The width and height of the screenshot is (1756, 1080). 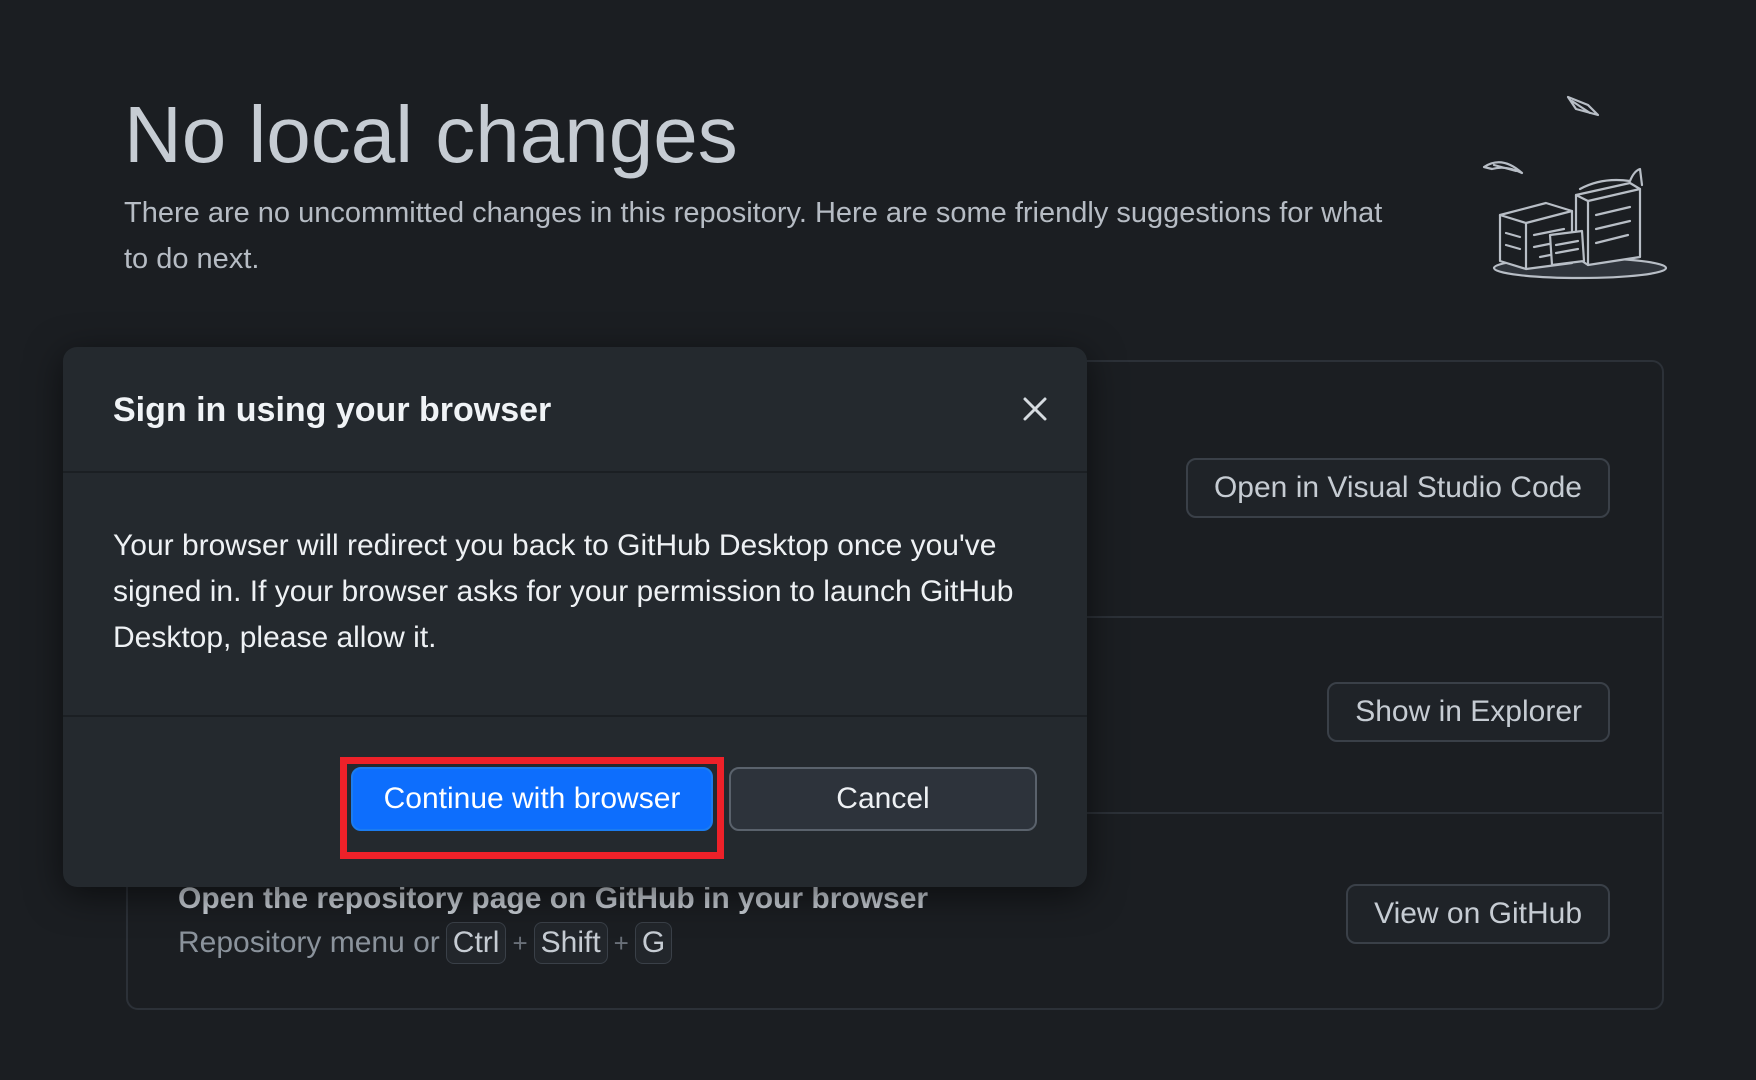 What do you see at coordinates (1478, 914) in the screenshot?
I see `view-on-github-button: View on GitHub` at bounding box center [1478, 914].